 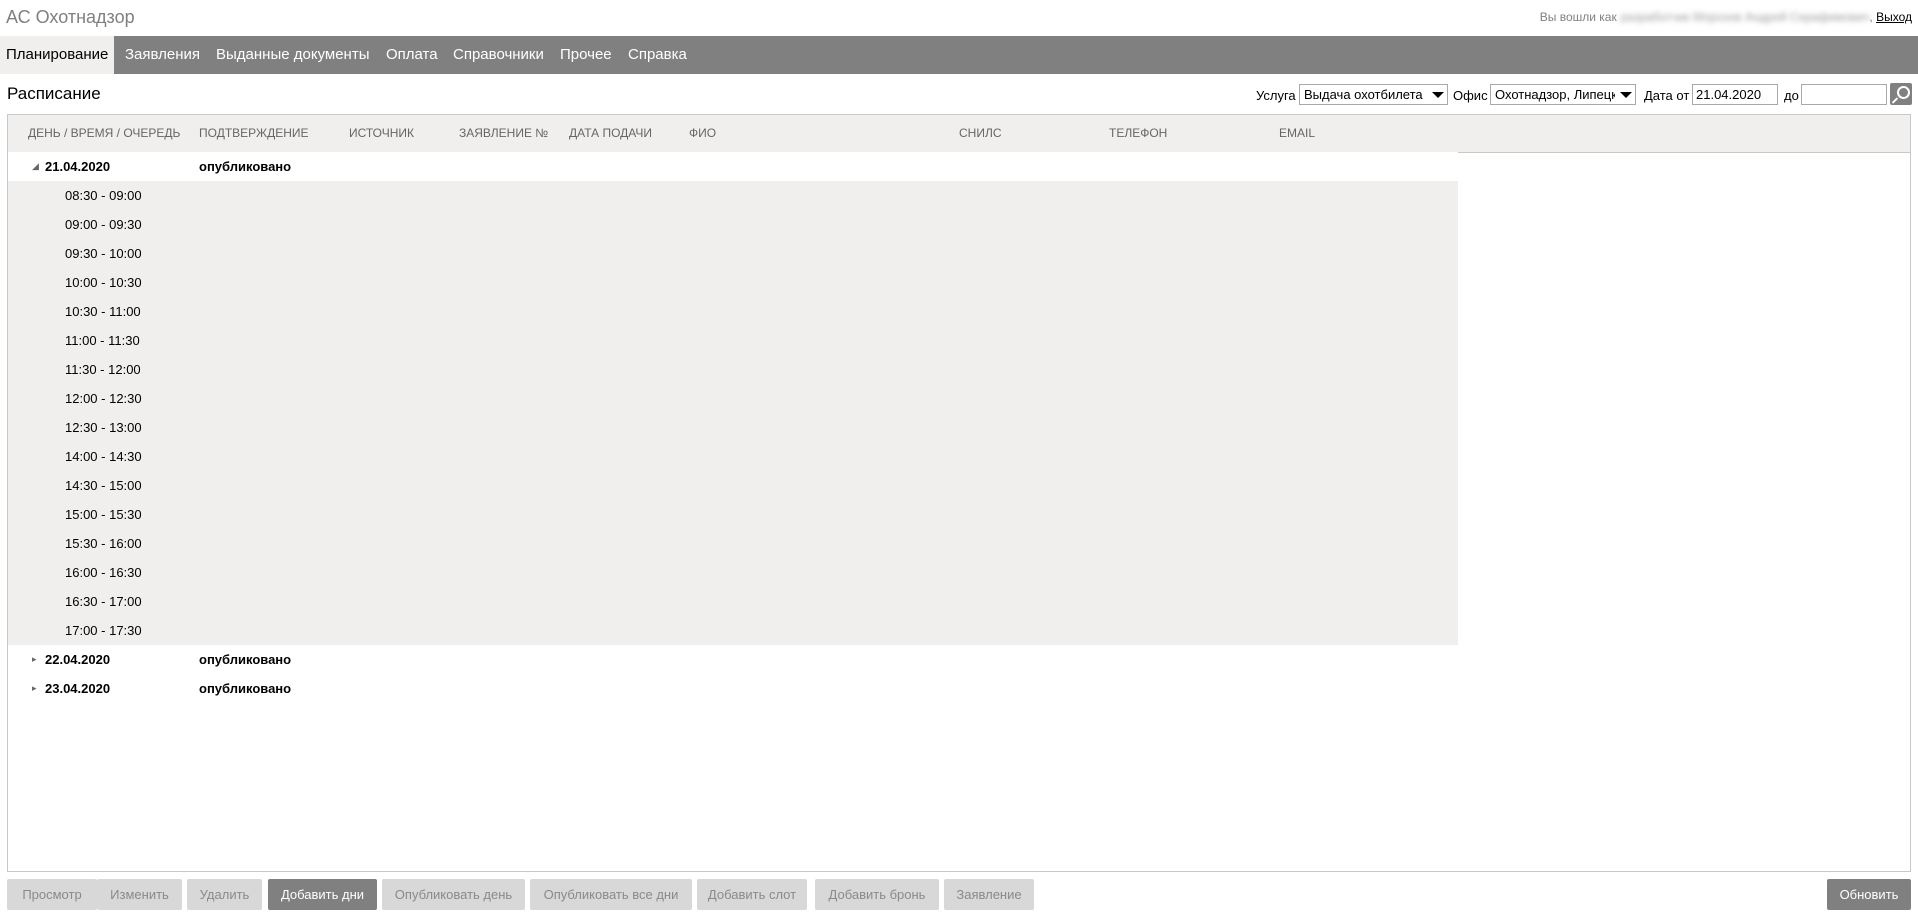 What do you see at coordinates (162, 55) in the screenshot?
I see `nav-item-applications: Заявления` at bounding box center [162, 55].